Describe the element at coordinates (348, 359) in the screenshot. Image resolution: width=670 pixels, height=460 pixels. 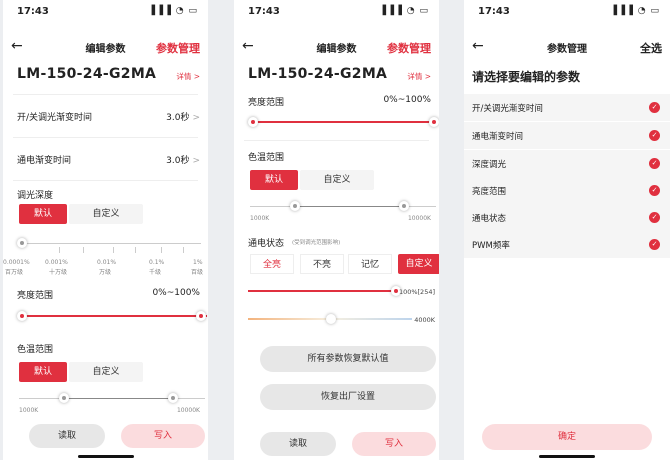
I see `restore-defaults-button: 所有参数恢复默认值` at that location.